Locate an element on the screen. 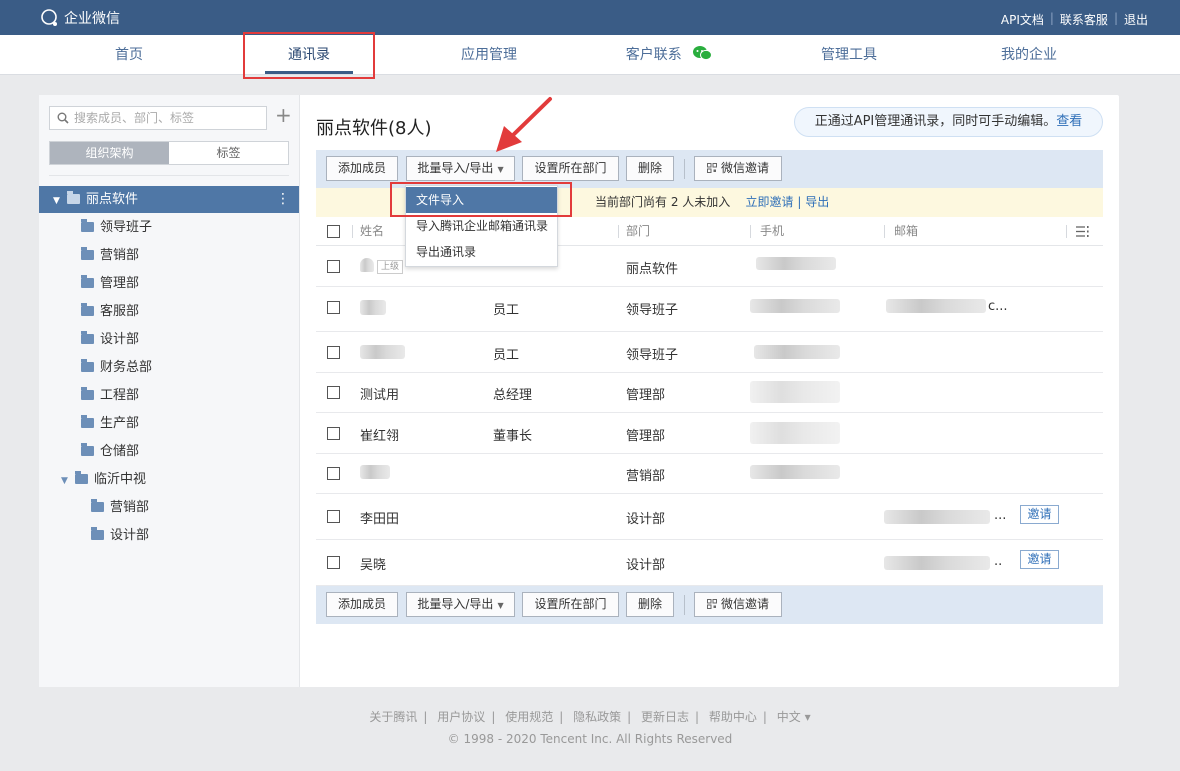  divider is located at coordinates (169, 175).